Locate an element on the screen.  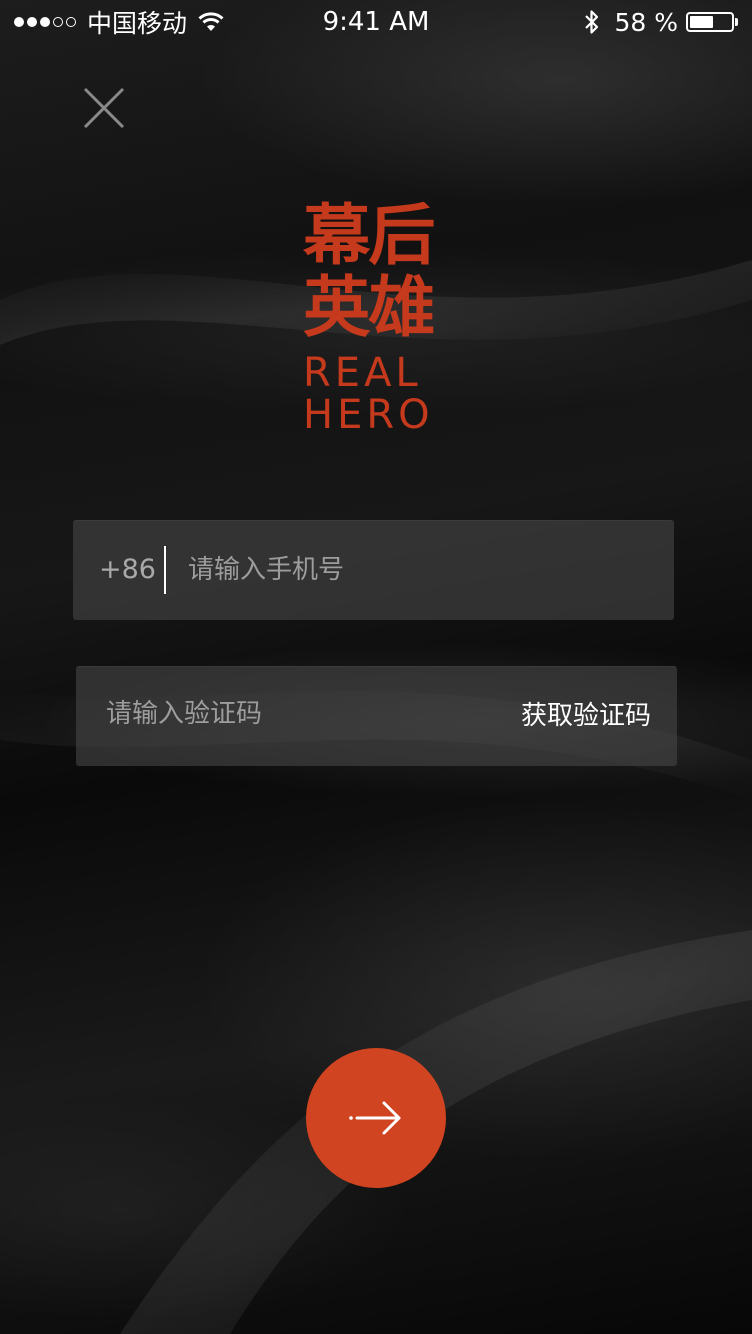
get-code-button: 获取验证码 is located at coordinates (586, 716).